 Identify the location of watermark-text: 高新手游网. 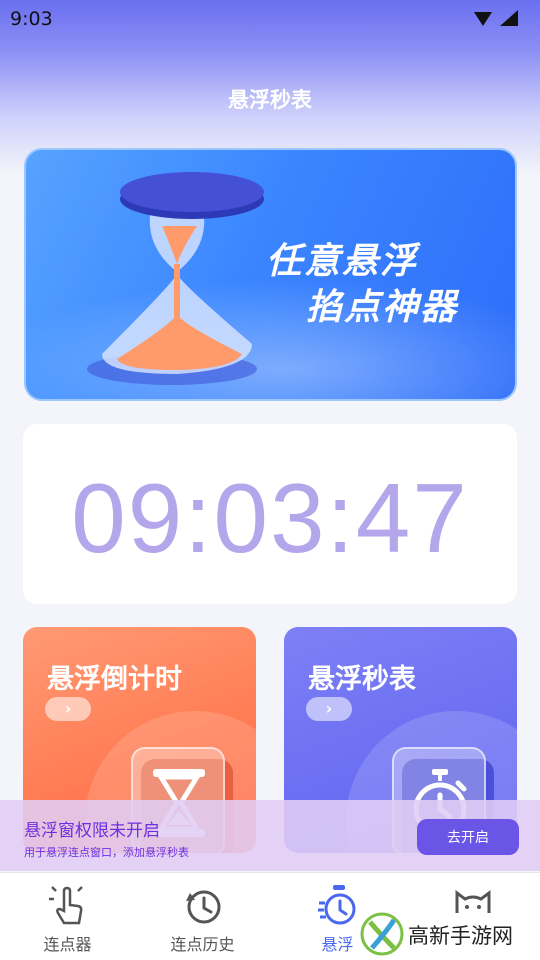
(460, 936).